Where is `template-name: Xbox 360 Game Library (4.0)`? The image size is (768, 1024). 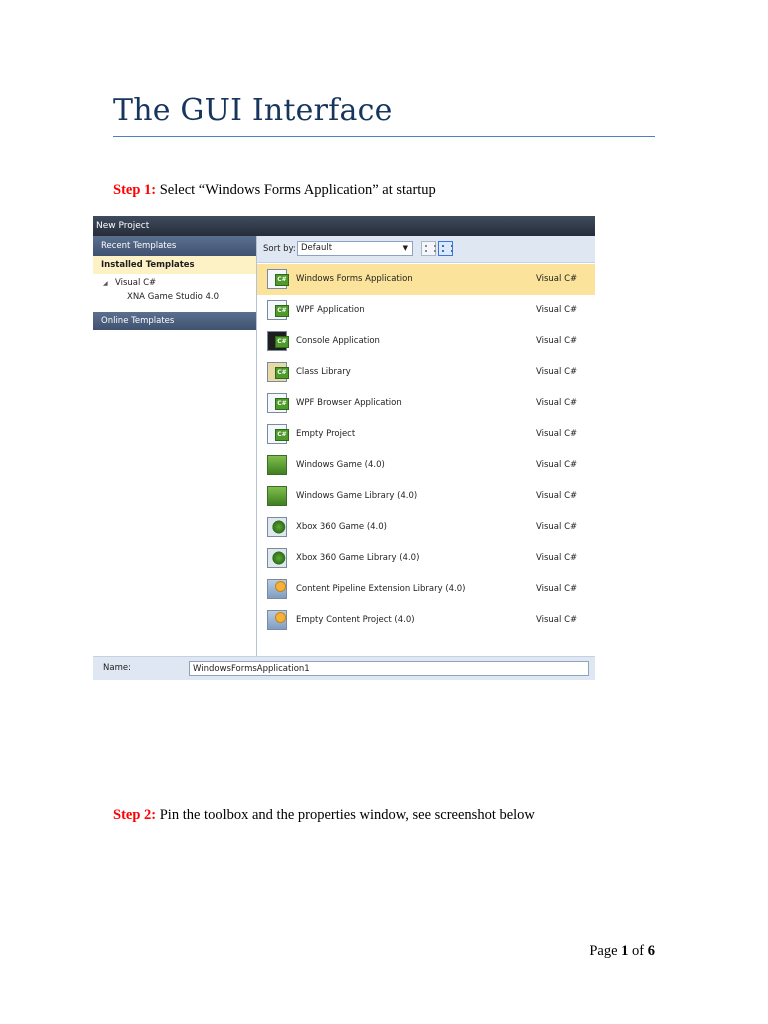 template-name: Xbox 360 Game Library (4.0) is located at coordinates (358, 558).